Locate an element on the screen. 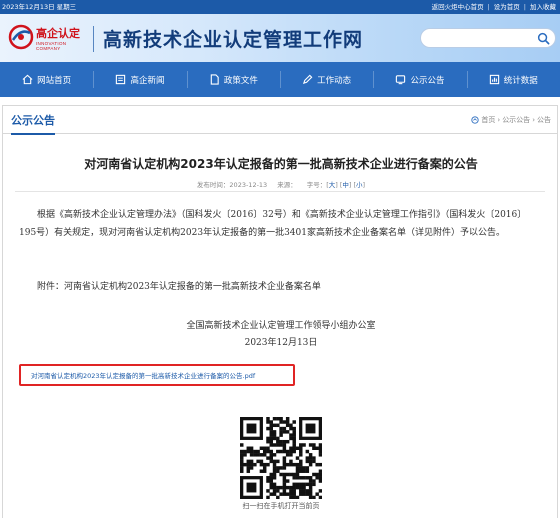  announcement-icon is located at coordinates (401, 80).